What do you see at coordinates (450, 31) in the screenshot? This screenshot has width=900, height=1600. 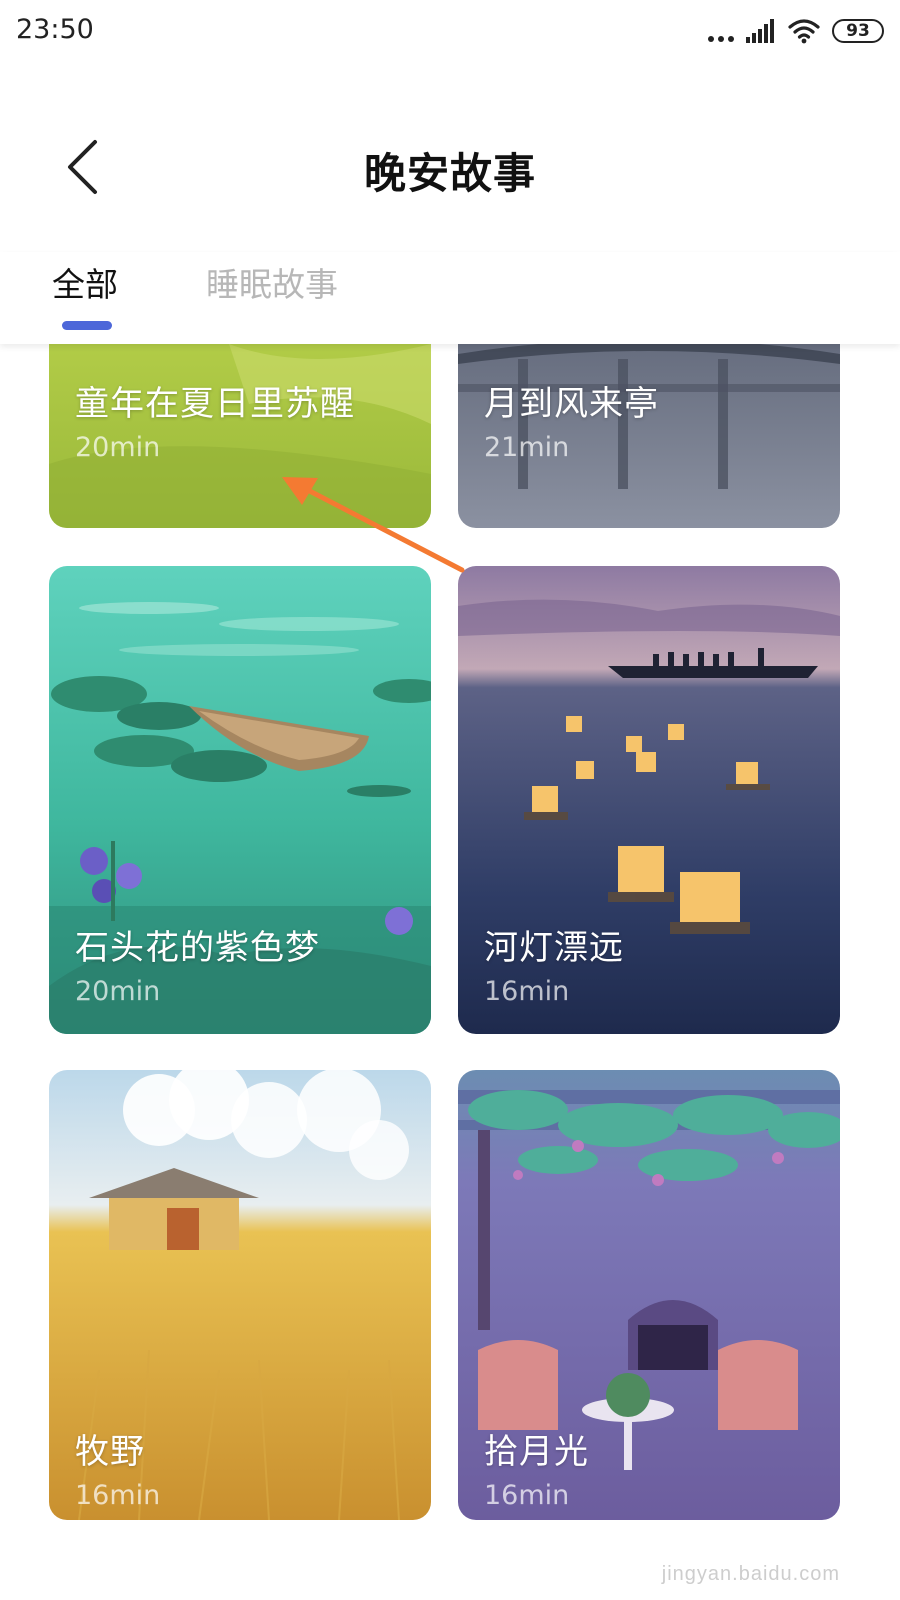 I see `status-bar: 23:50 93` at bounding box center [450, 31].